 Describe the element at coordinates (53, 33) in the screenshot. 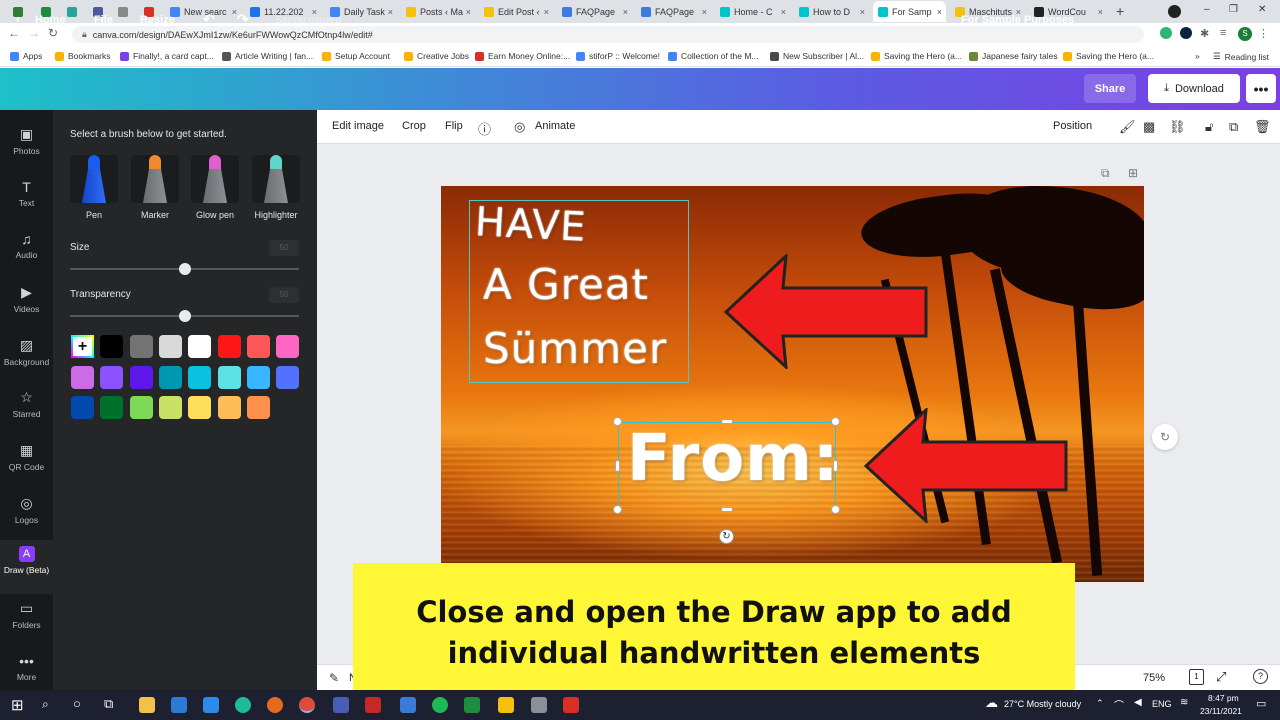

I see `reload-icon: ↻` at that location.